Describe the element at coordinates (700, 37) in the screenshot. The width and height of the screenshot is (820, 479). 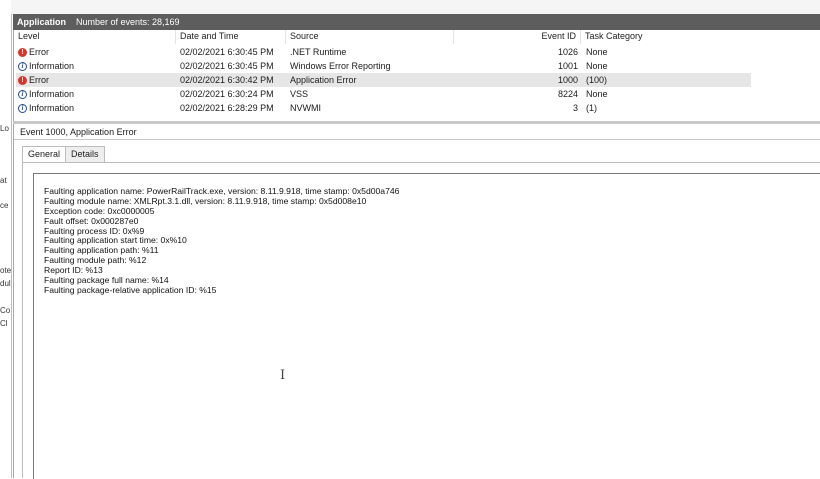
I see `column-task-category: Task Category` at that location.